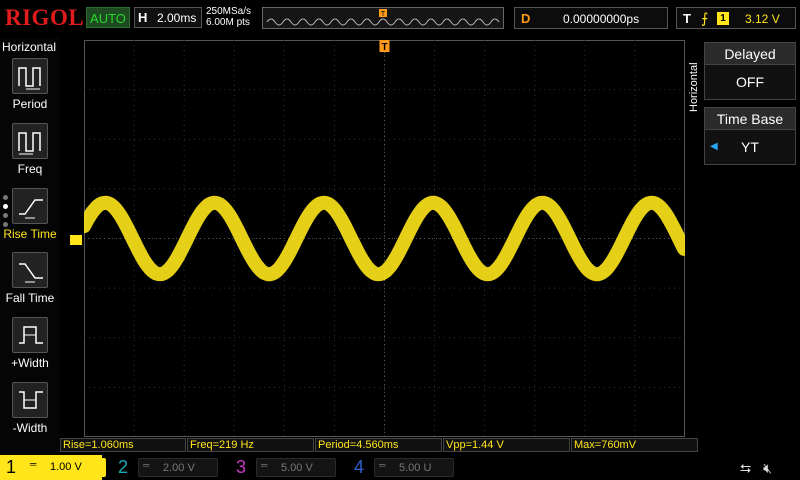  What do you see at coordinates (229, 11) in the screenshot?
I see `sample-rate: 250MSa/s` at bounding box center [229, 11].